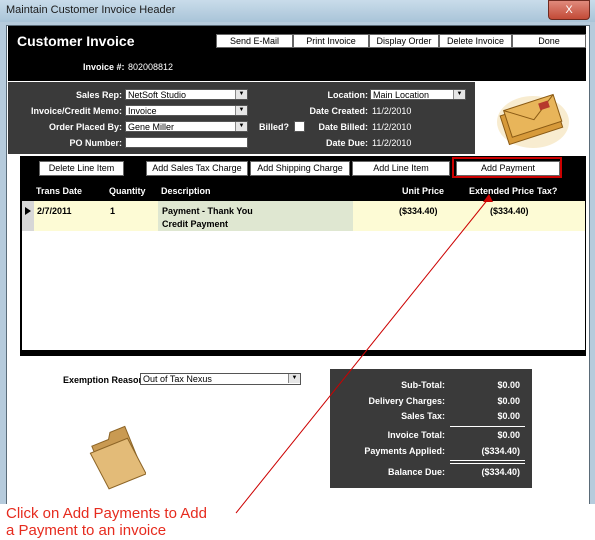 The width and height of the screenshot is (595, 540). Describe the element at coordinates (392, 111) in the screenshot. I see `date-created-value: 11/2/2010` at that location.